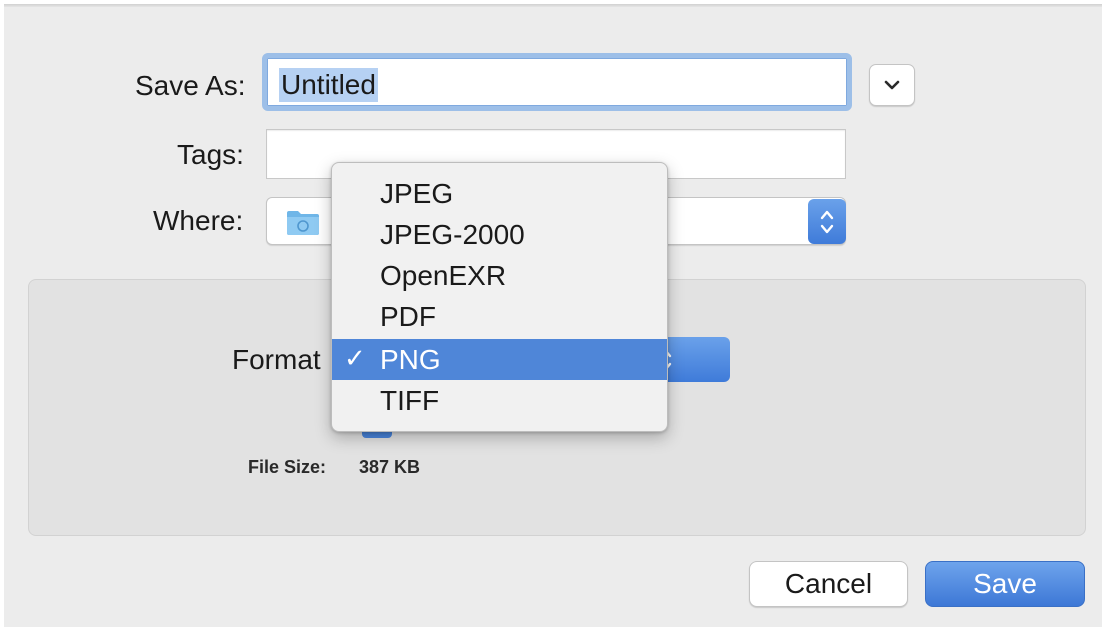 The height and width of the screenshot is (627, 1106). I want to click on up-down-arrows-icon, so click(827, 222).